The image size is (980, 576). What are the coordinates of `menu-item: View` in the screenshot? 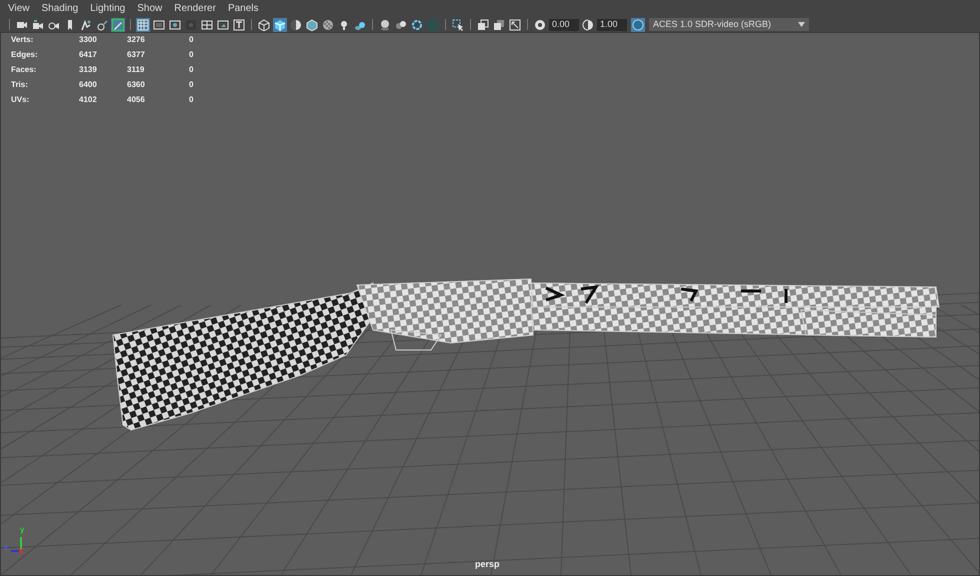 It's located at (19, 9).